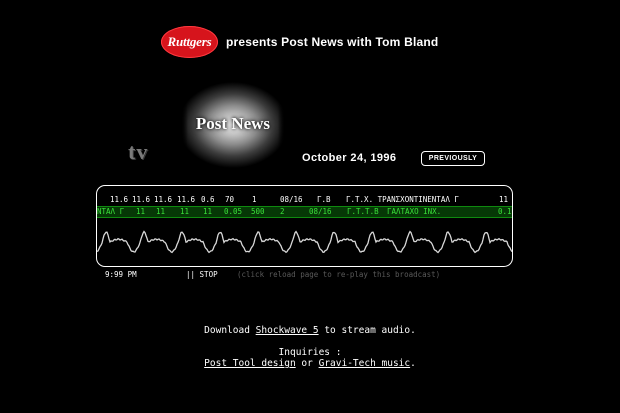 The image size is (620, 413). I want to click on audio-waveform, so click(304, 242).